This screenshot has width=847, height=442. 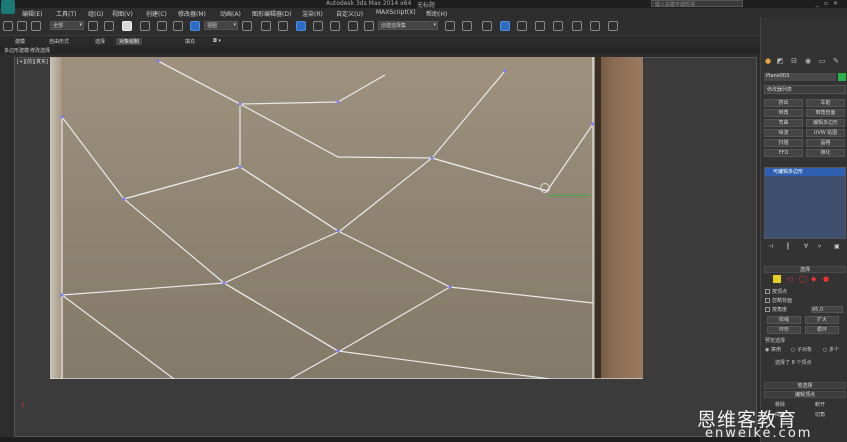 What do you see at coordinates (318, 26) in the screenshot?
I see `angle-snap-icon` at bounding box center [318, 26].